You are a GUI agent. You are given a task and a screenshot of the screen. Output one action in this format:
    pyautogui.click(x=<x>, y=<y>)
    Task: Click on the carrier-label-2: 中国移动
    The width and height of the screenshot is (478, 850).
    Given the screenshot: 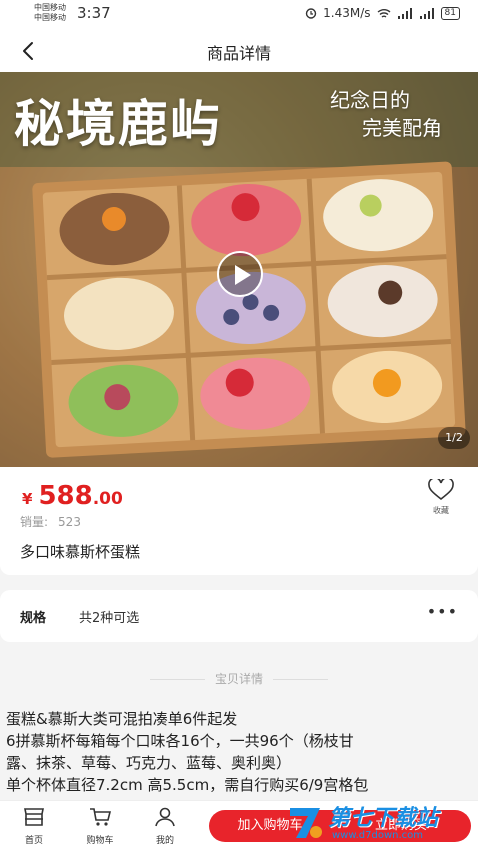 What is the action you would take?
    pyautogui.click(x=50, y=17)
    